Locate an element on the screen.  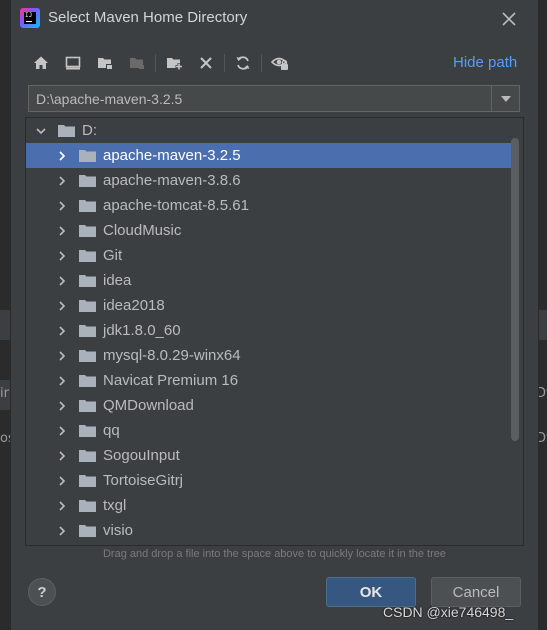
background-text-left-1: ir is located at coordinates (4, 393).